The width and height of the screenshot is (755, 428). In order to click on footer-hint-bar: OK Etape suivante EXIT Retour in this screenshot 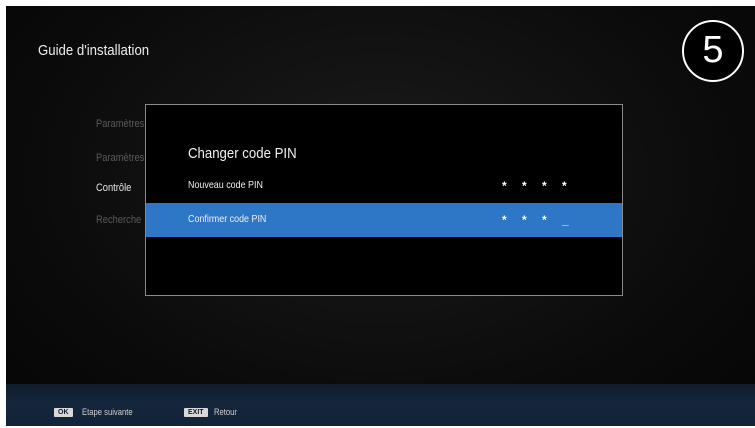, I will do `click(380, 405)`.